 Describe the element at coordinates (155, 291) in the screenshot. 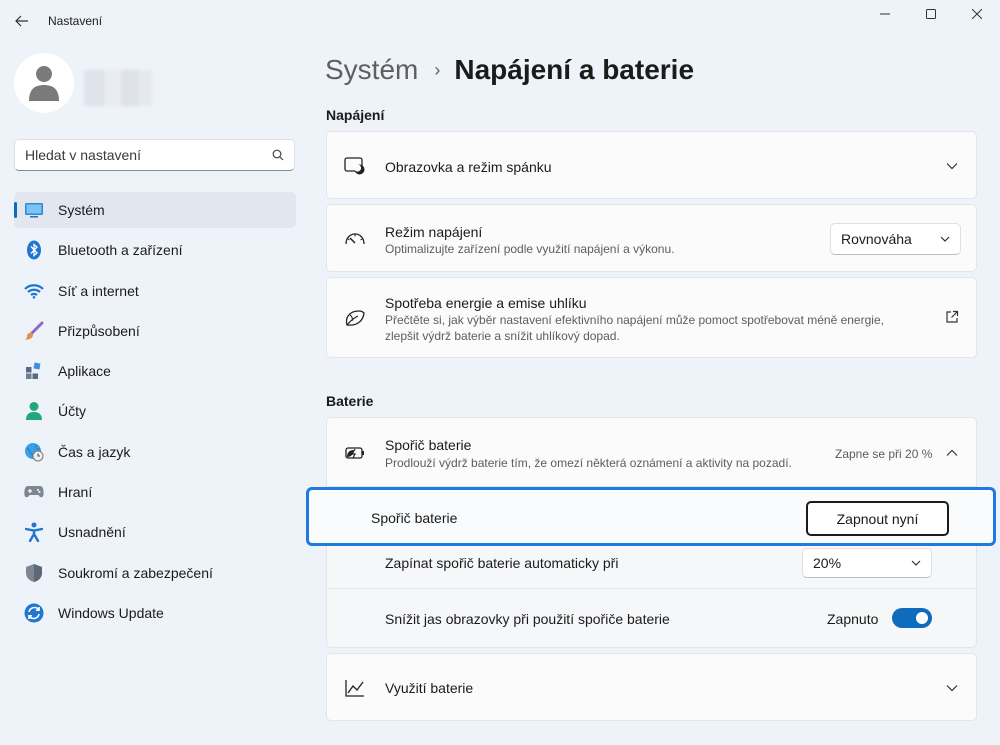

I see `sidebar-item-network: Síť a internet` at that location.